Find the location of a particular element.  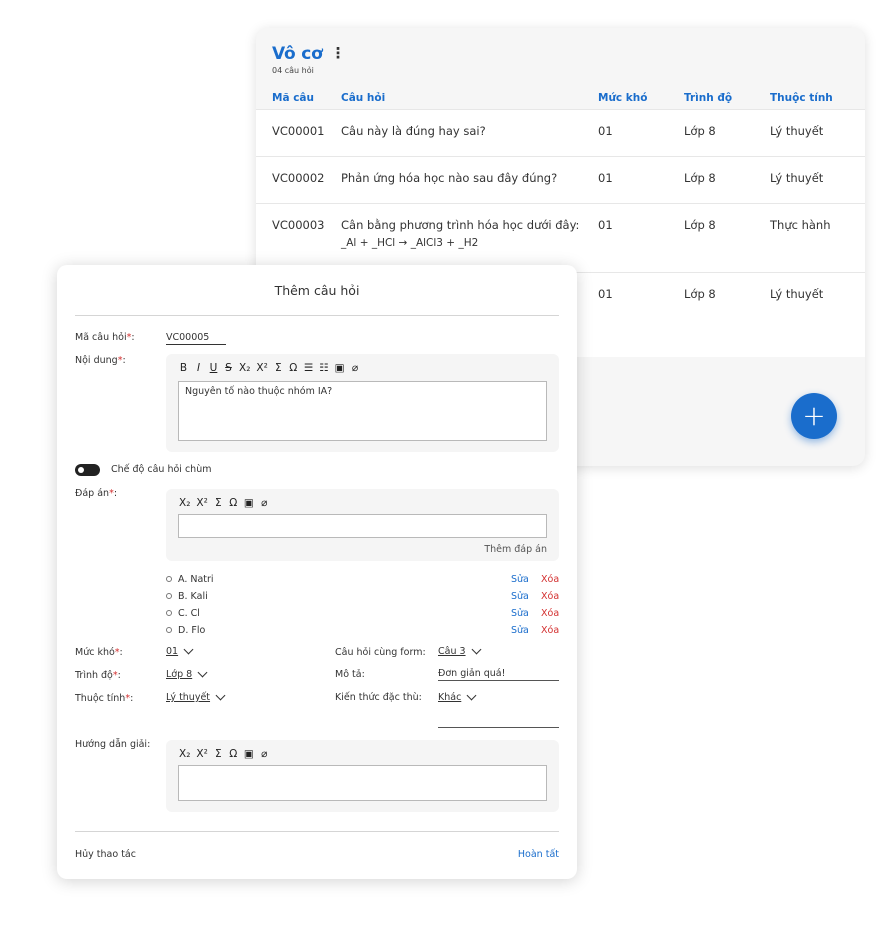

cell-question: Câu này là đúng hay sai? is located at coordinates (413, 131).